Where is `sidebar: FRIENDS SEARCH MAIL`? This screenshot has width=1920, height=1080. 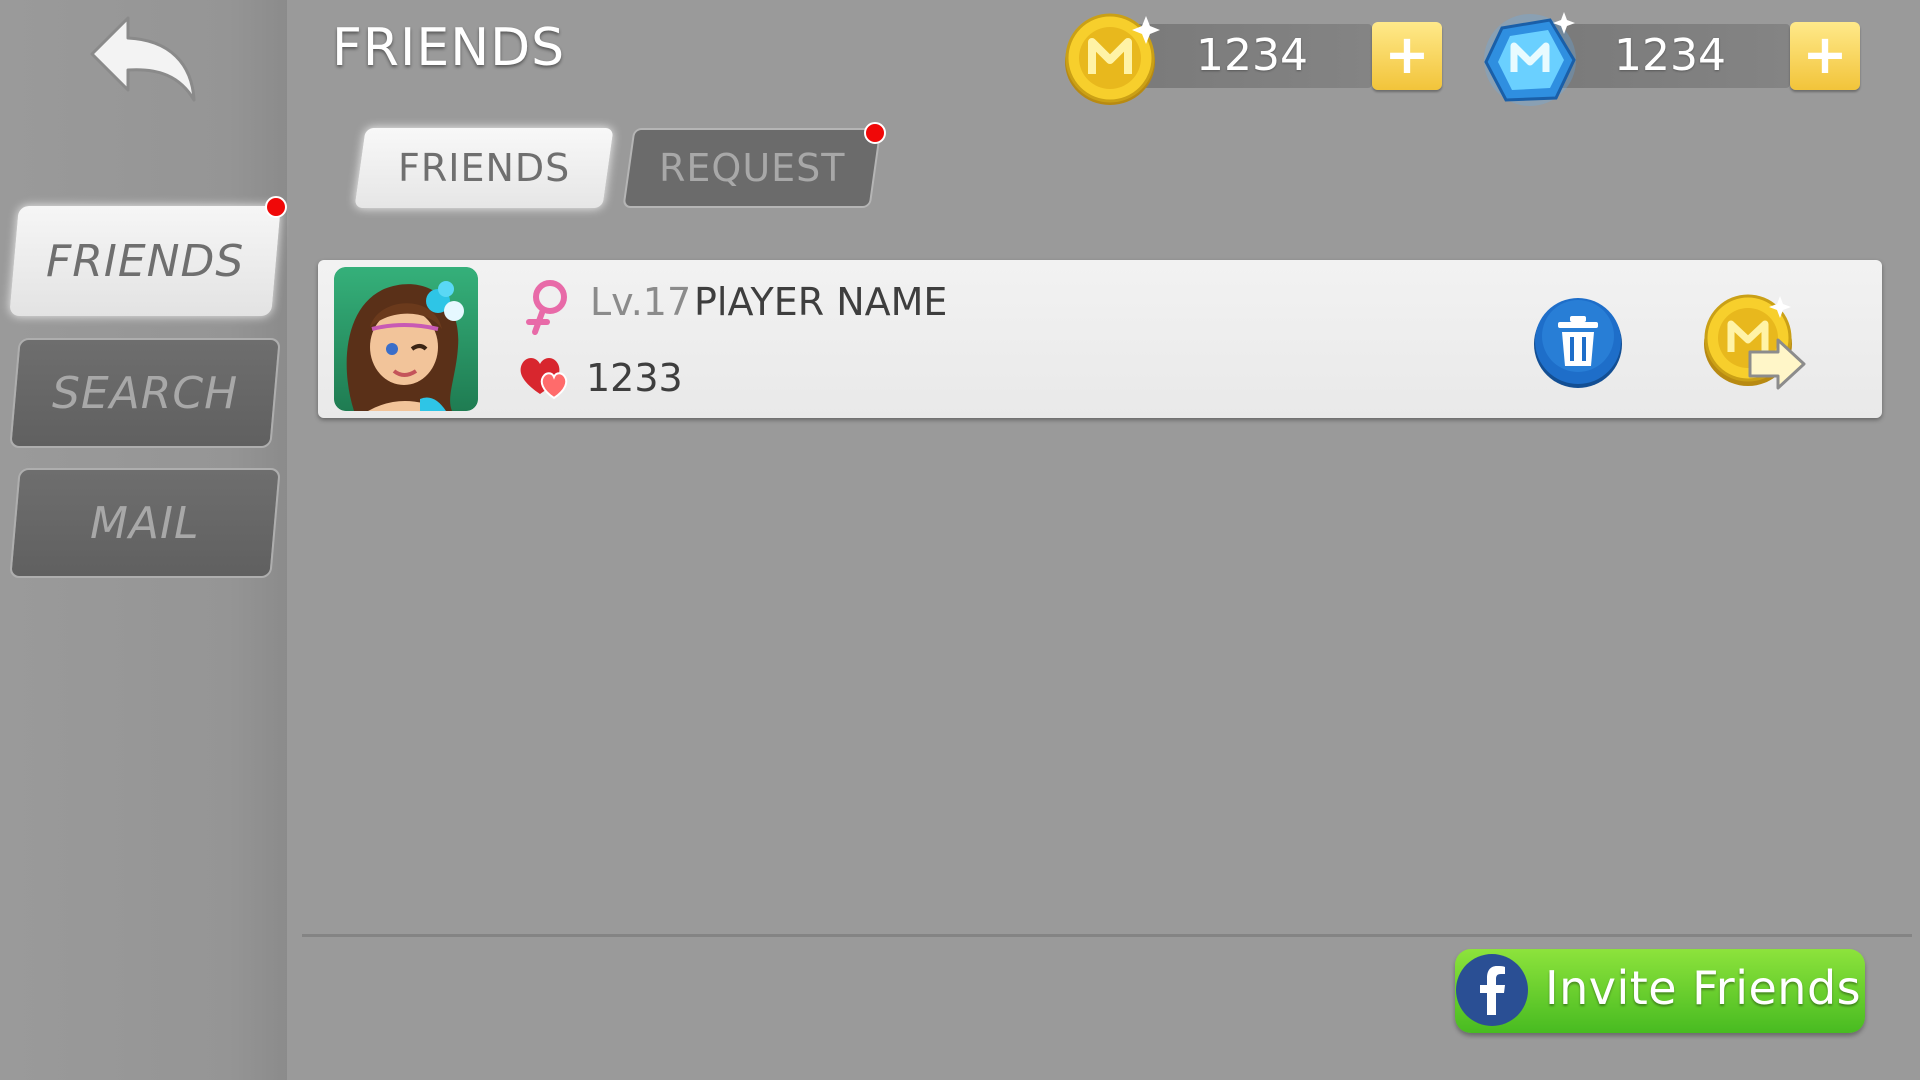
sidebar: FRIENDS SEARCH MAIL is located at coordinates (143, 540).